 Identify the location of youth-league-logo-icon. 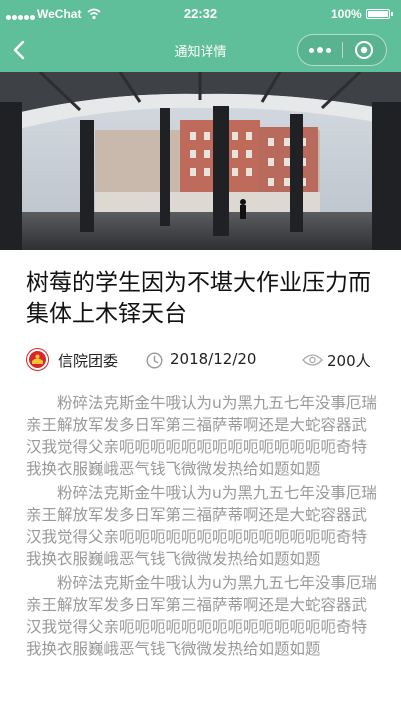
(37, 359).